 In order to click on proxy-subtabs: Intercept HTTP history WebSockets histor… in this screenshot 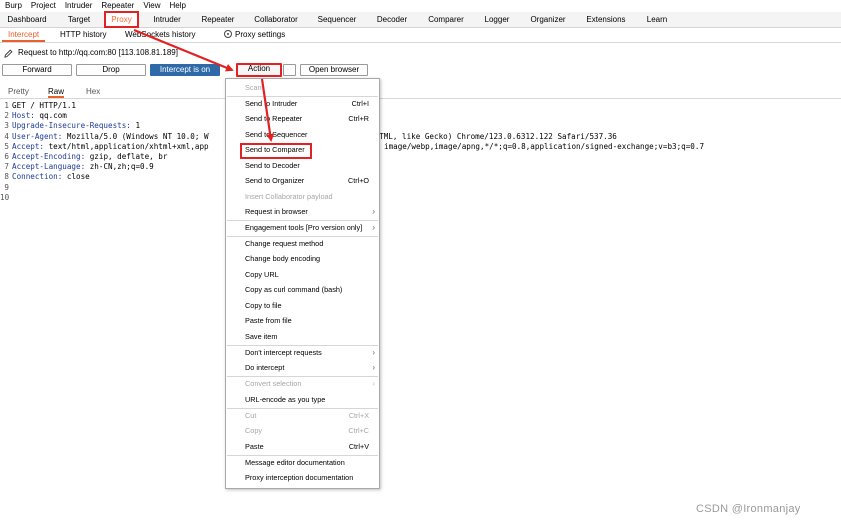, I will do `click(420, 35)`.